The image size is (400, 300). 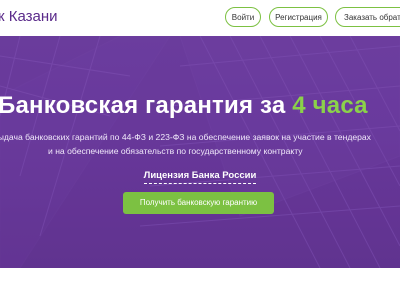 I want to click on register-button: Регистрация, so click(x=298, y=17).